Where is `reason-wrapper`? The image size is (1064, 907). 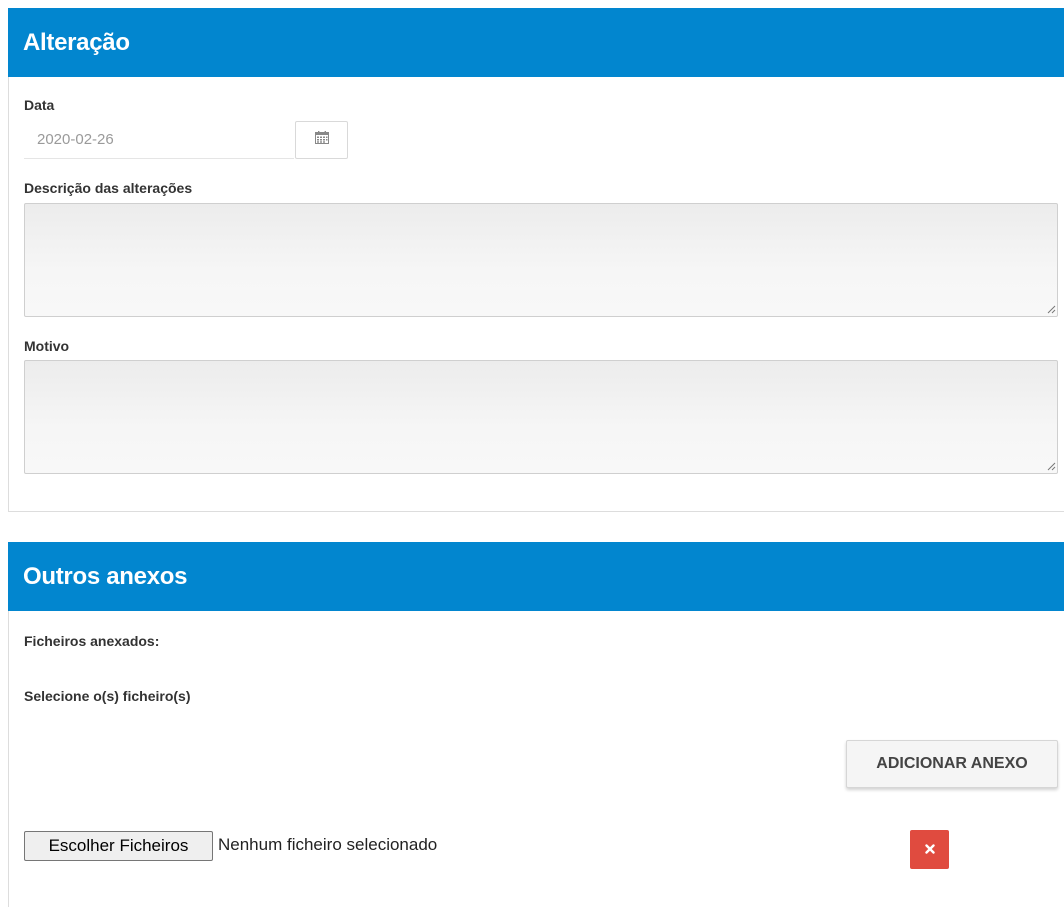 reason-wrapper is located at coordinates (536, 417).